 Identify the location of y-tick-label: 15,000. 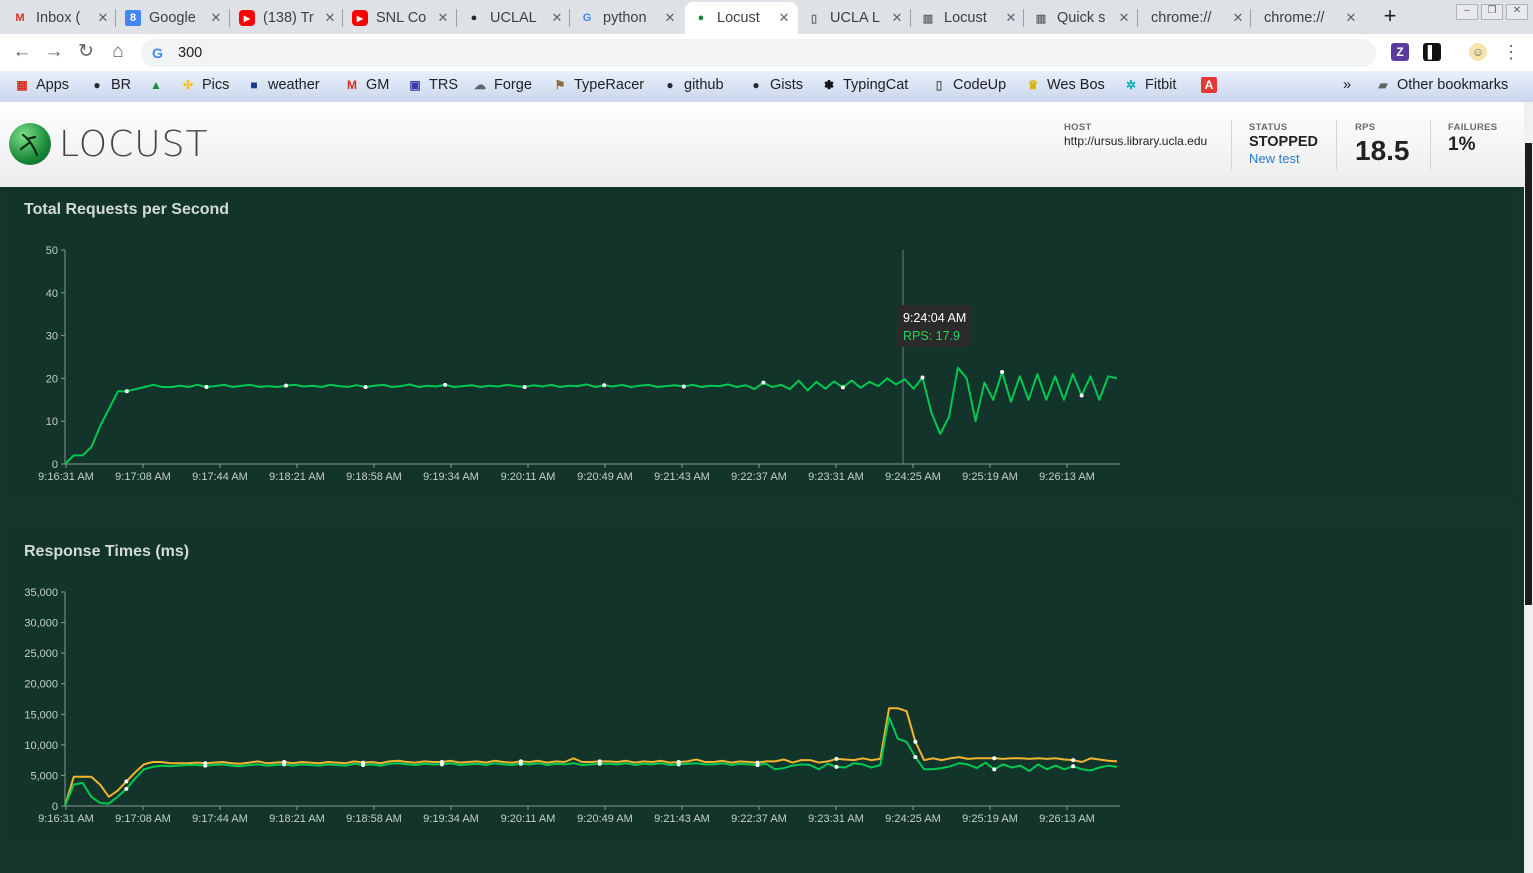
(41, 715).